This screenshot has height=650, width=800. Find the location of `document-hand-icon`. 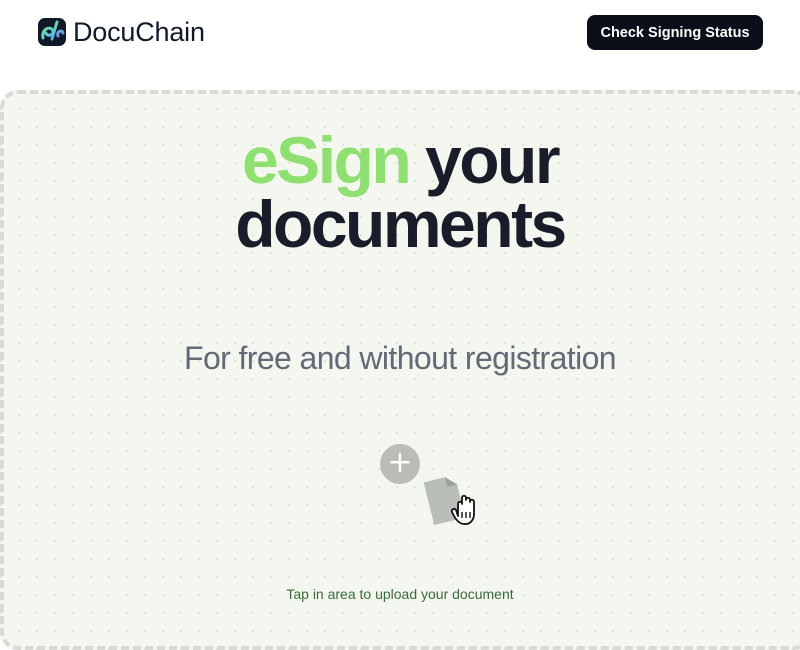

document-hand-icon is located at coordinates (449, 501).